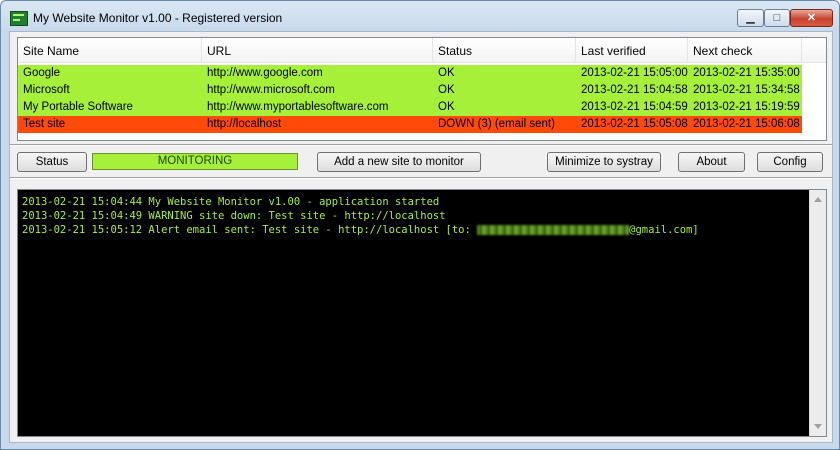 The height and width of the screenshot is (450, 840). Describe the element at coordinates (634, 107) in the screenshot. I see `site-last-verified-cell: 2013-02-21 15:04:59` at that location.